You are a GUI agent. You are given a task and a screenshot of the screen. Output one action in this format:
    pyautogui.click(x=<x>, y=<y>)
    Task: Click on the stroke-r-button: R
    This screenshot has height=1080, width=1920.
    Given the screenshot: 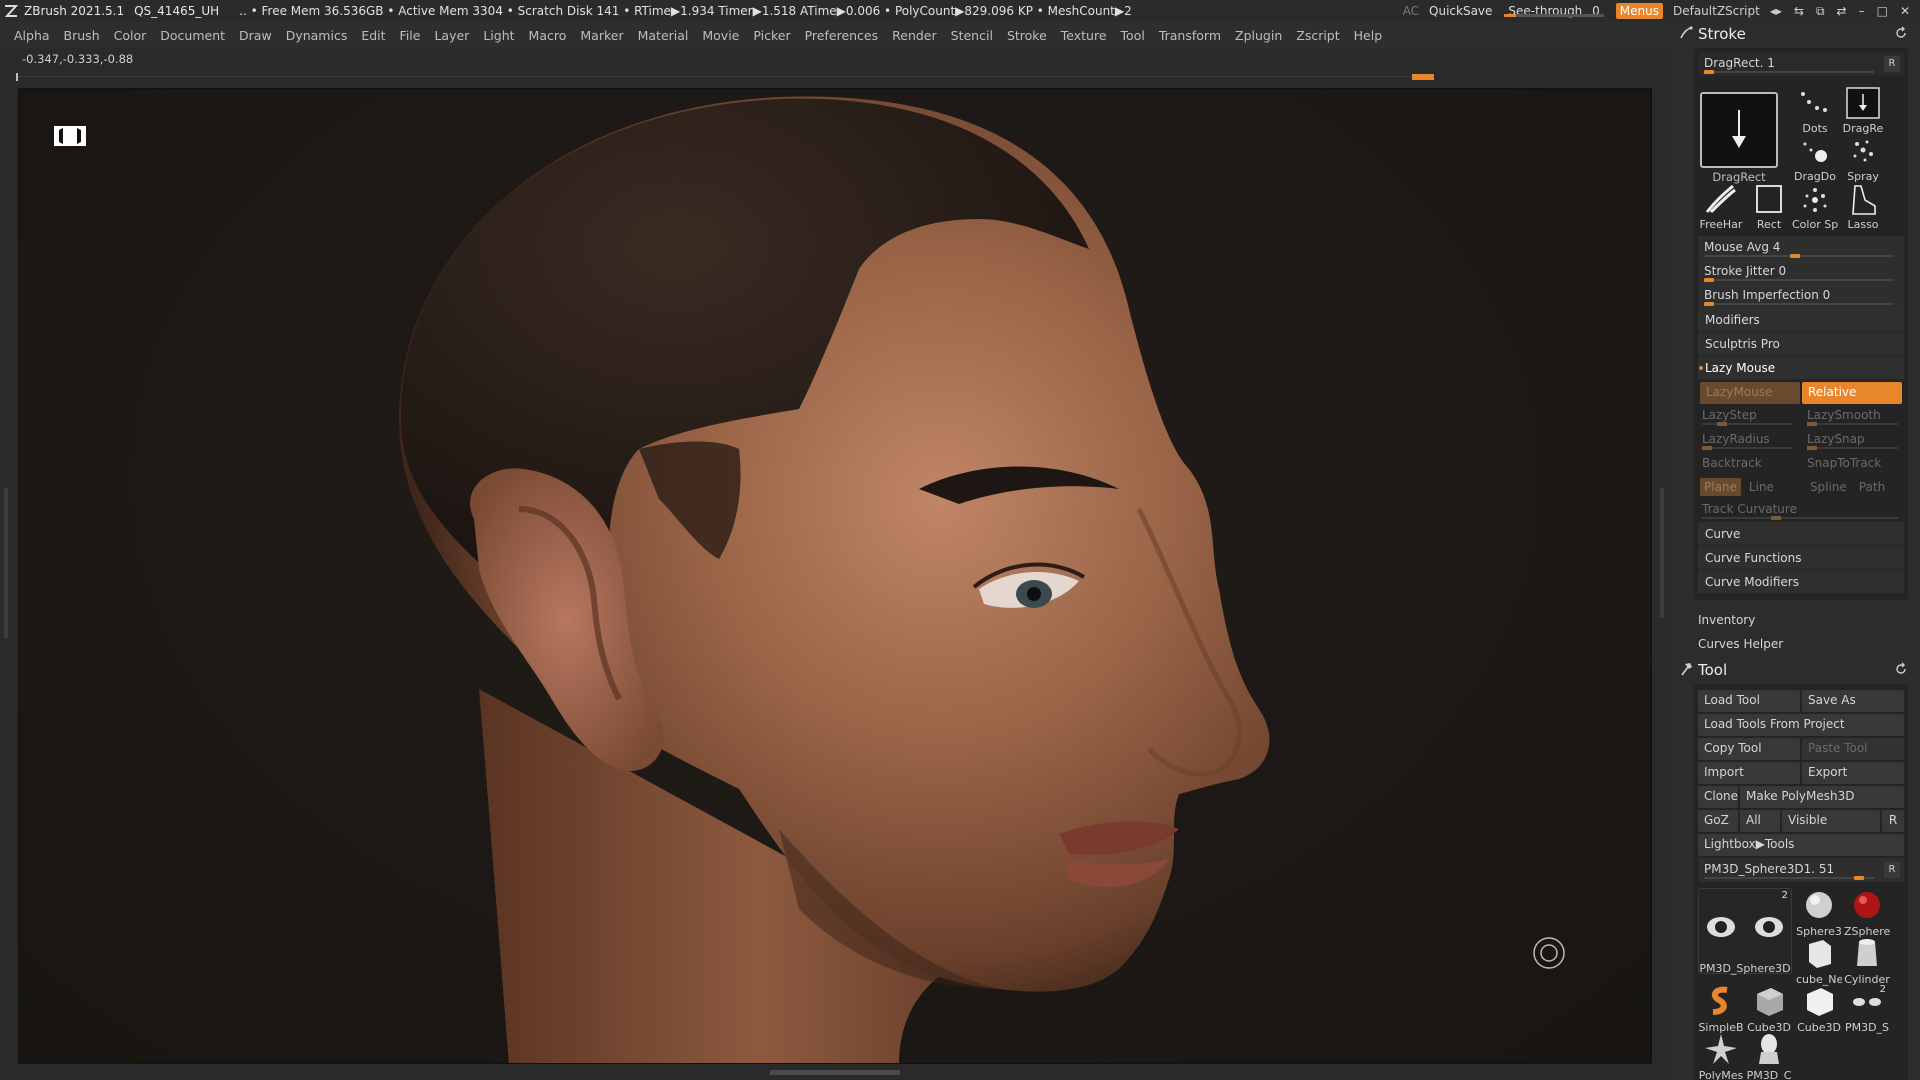 What is the action you would take?
    pyautogui.click(x=1892, y=64)
    